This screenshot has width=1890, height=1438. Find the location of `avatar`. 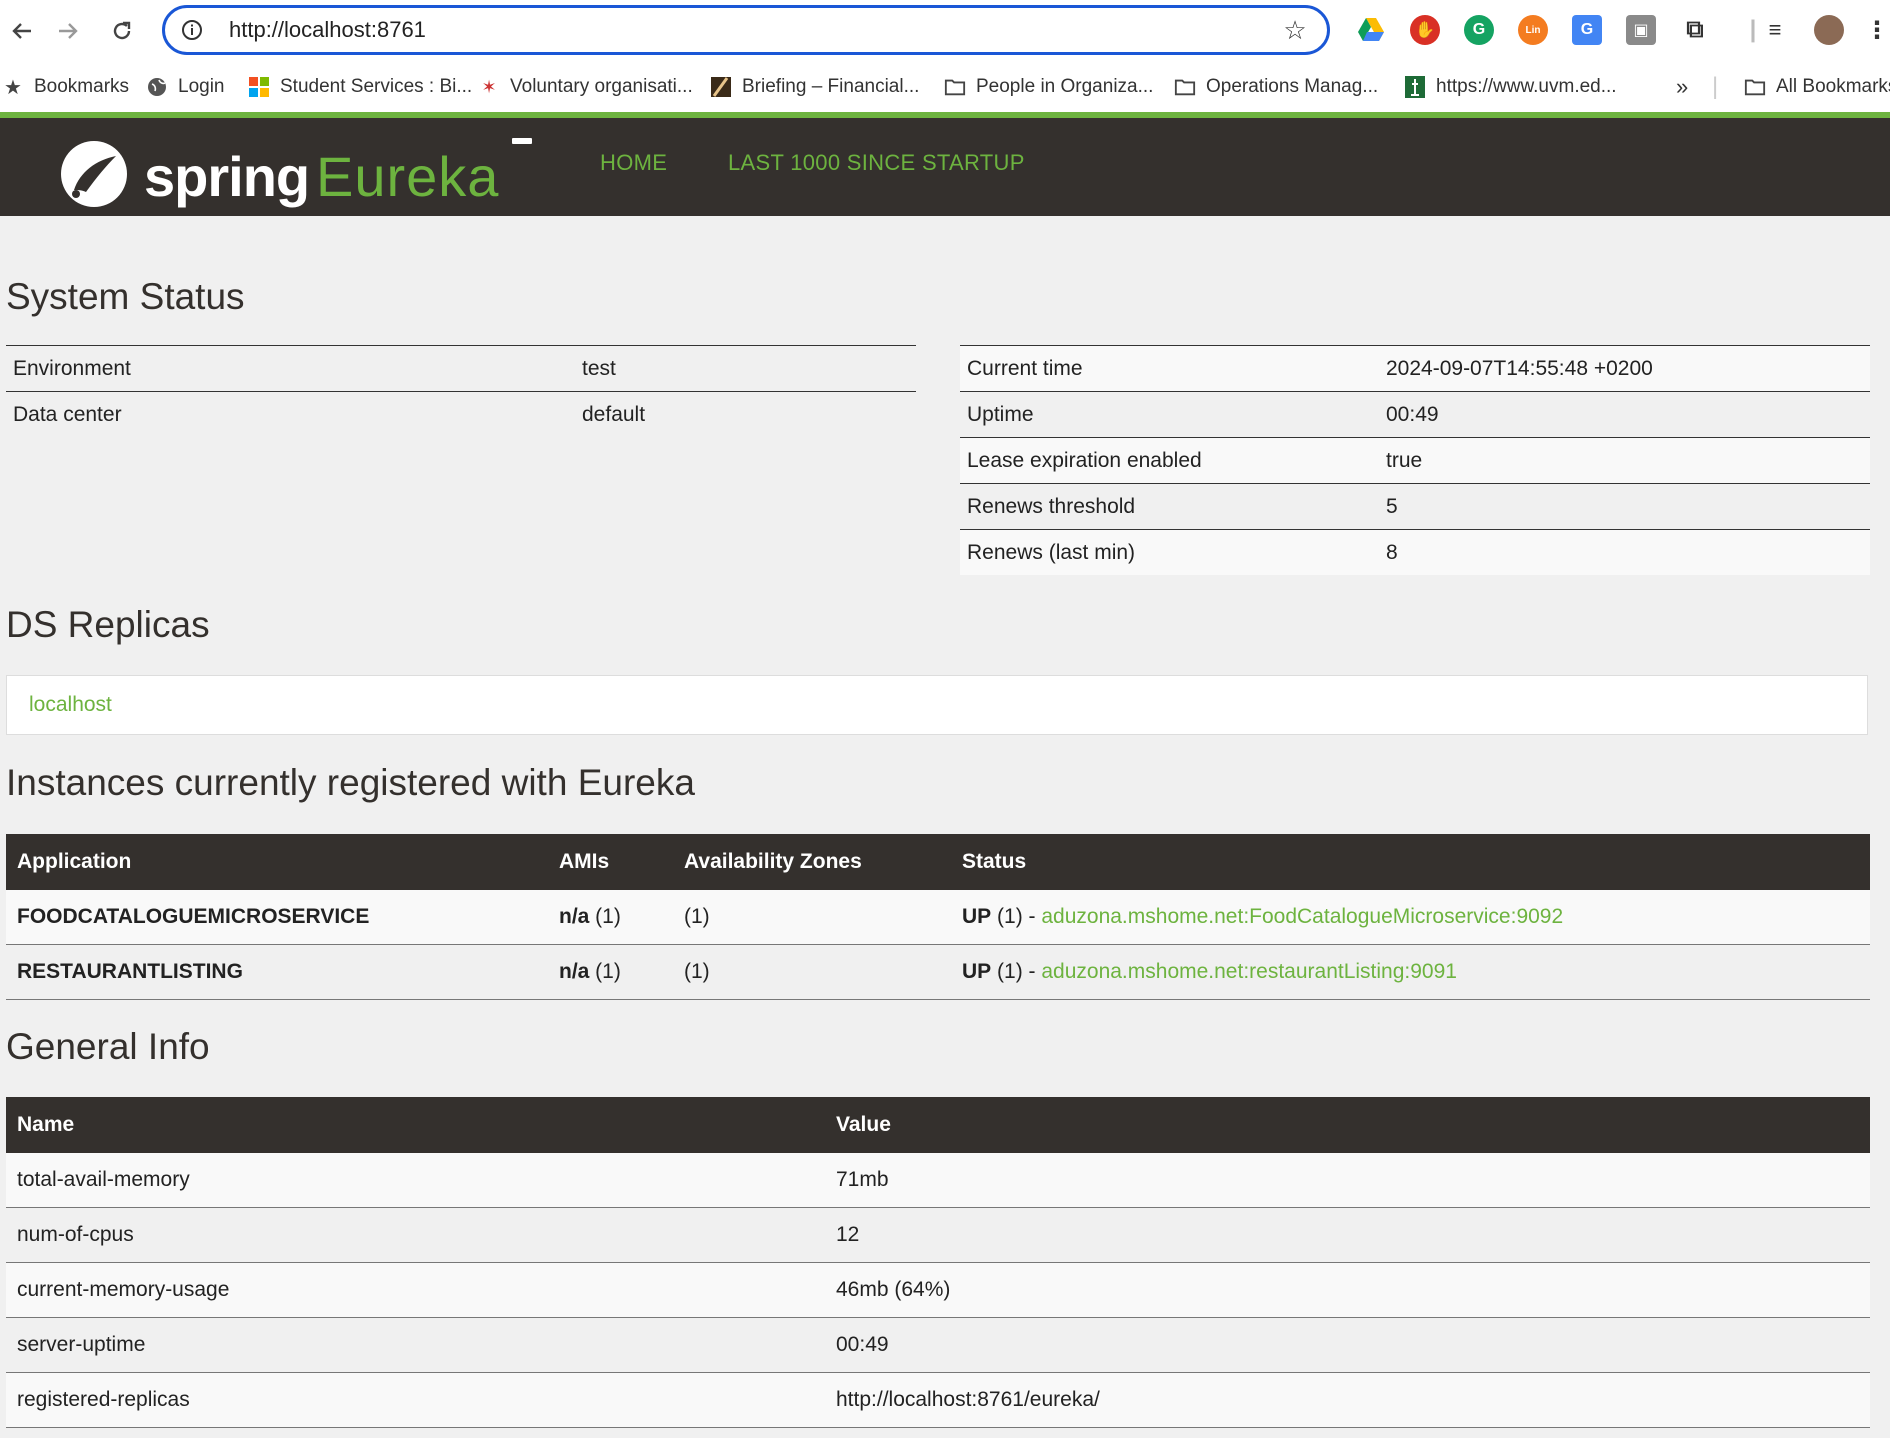

avatar is located at coordinates (1829, 30).